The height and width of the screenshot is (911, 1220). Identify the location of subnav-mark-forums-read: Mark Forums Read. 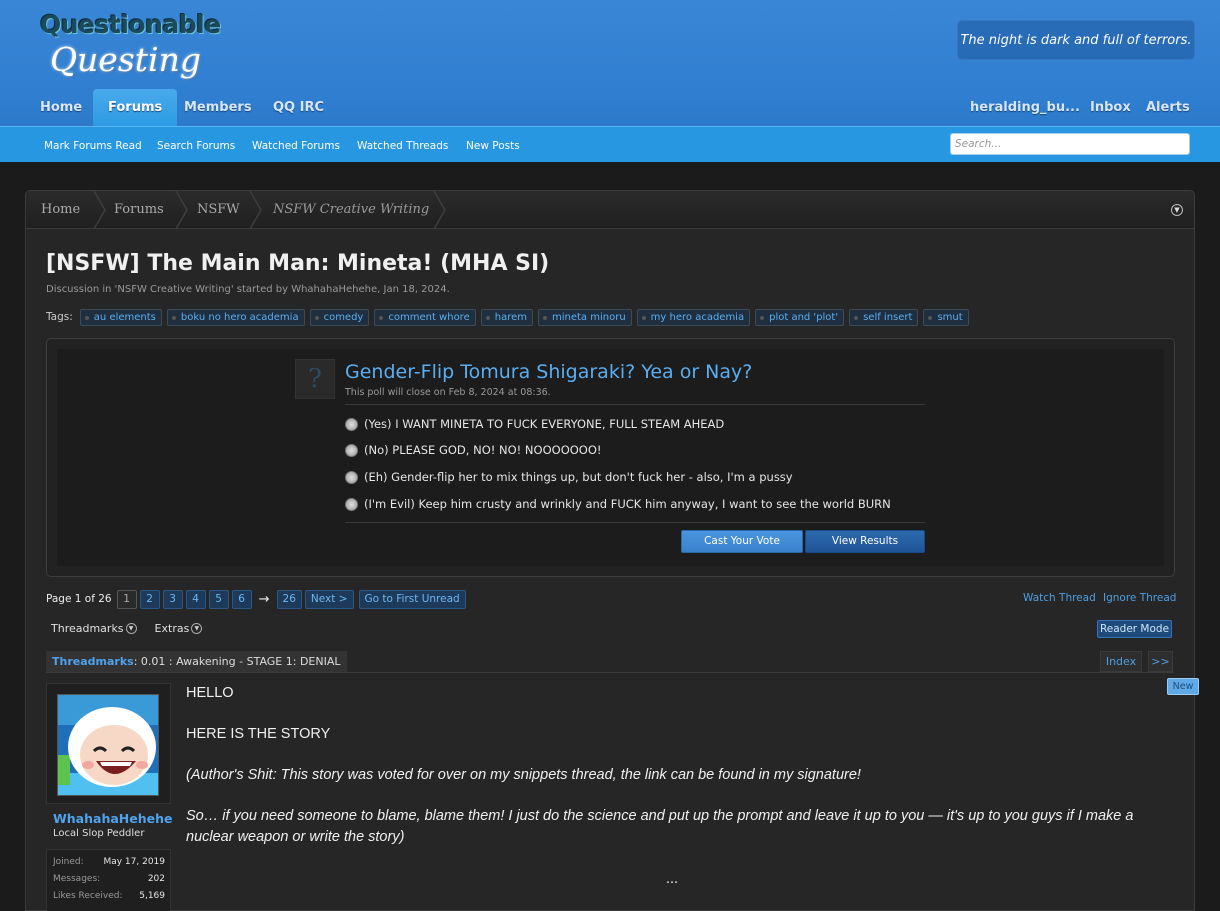
(93, 146).